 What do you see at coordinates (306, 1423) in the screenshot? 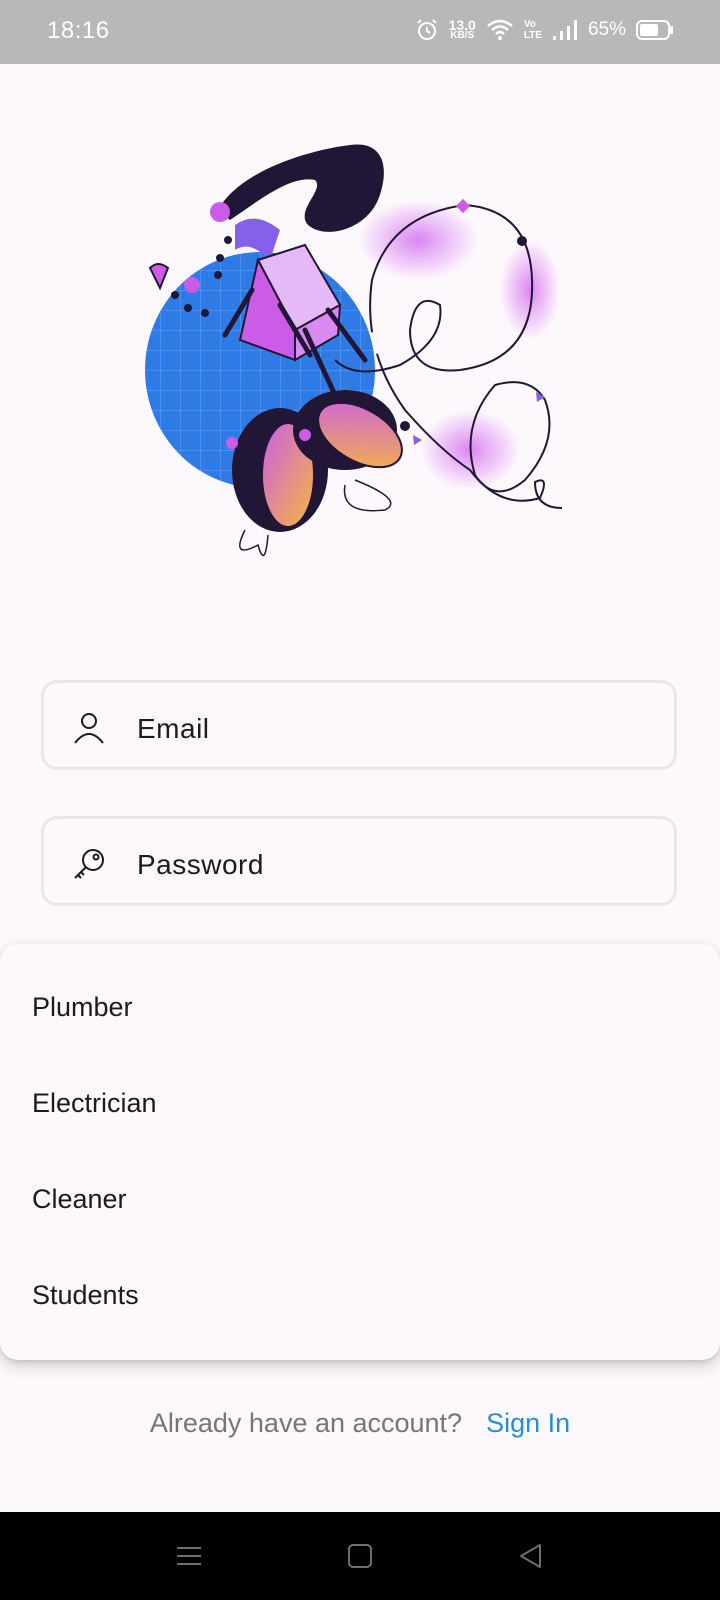
I see `signin-question: Already have an account?` at bounding box center [306, 1423].